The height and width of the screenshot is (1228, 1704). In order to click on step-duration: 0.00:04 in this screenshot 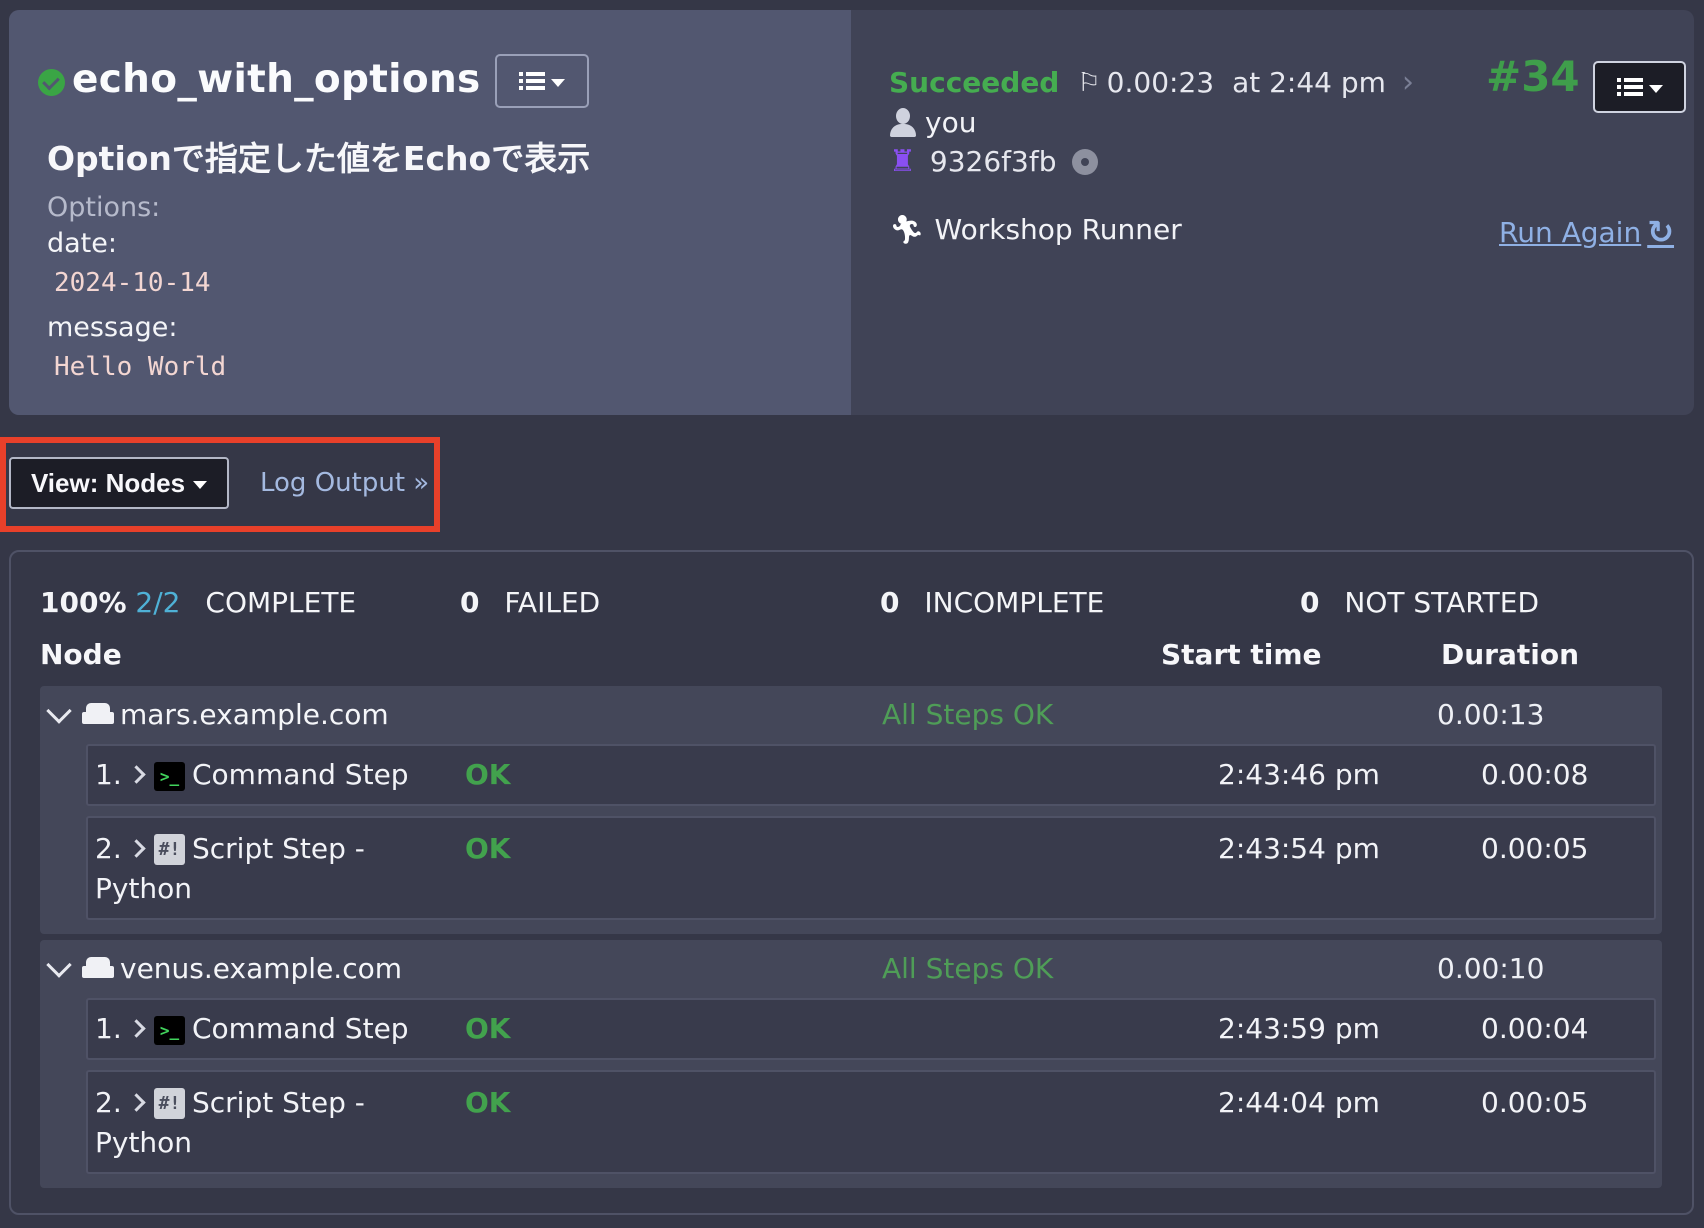, I will do `click(1535, 1028)`.